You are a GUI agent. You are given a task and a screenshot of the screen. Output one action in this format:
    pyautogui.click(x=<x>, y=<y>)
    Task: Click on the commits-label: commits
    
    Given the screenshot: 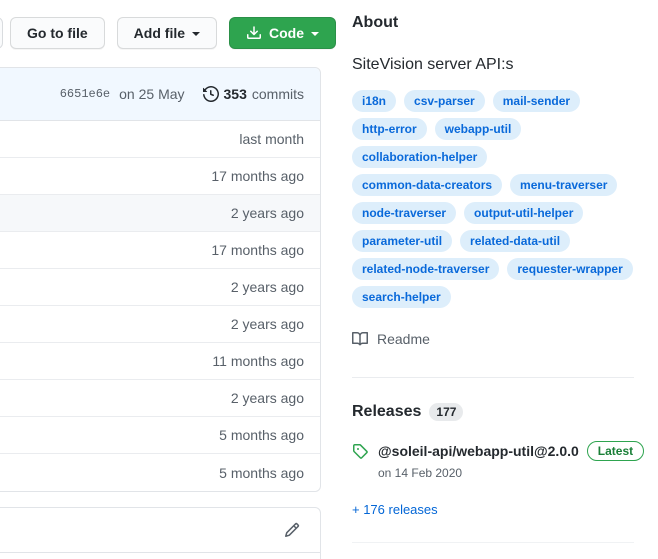 What is the action you would take?
    pyautogui.click(x=277, y=94)
    